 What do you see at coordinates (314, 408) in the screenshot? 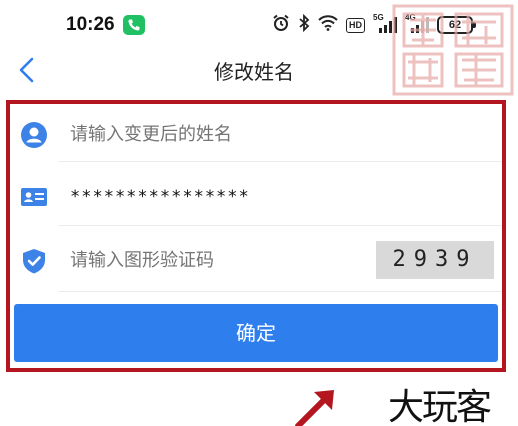
I see `arrow-annotation-icon` at bounding box center [314, 408].